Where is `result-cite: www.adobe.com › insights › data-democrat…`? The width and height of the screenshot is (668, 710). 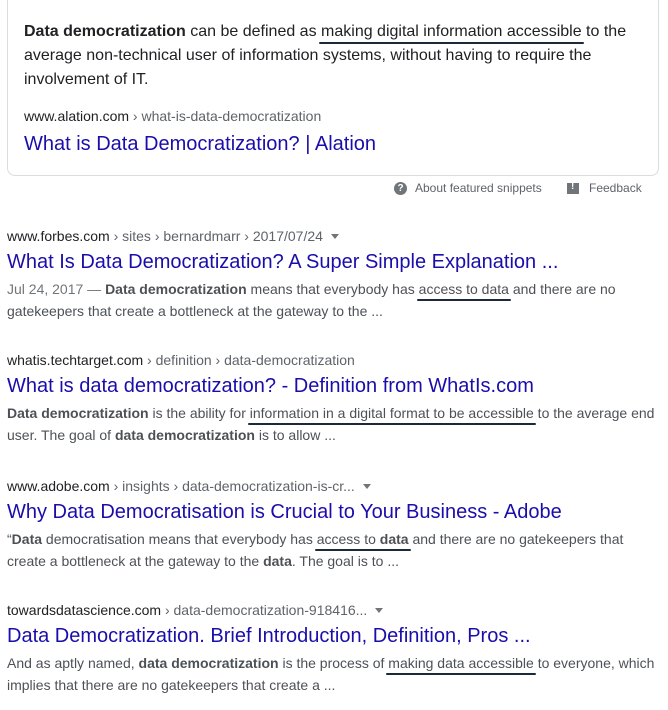
result-cite: www.adobe.com › insights › data-democrat… is located at coordinates (334, 486).